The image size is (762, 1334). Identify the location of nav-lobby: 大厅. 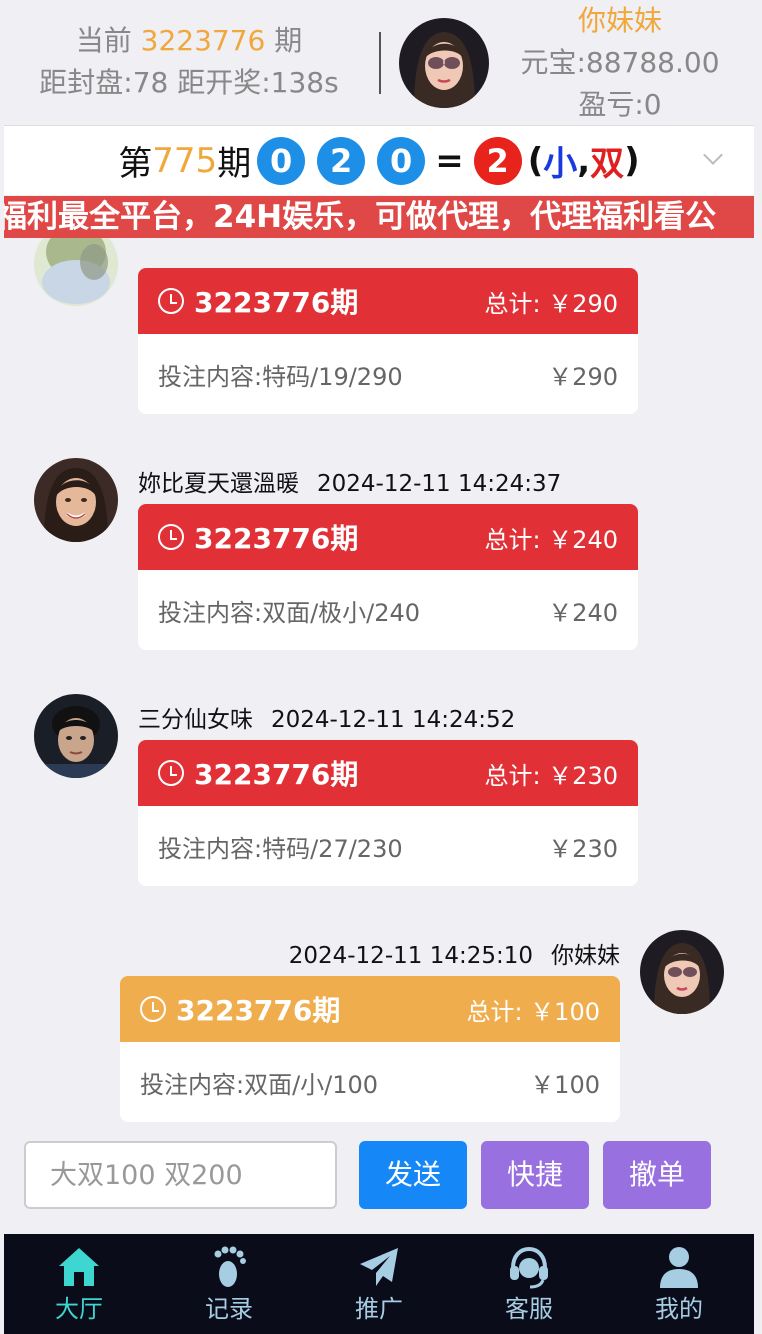
(79, 1284).